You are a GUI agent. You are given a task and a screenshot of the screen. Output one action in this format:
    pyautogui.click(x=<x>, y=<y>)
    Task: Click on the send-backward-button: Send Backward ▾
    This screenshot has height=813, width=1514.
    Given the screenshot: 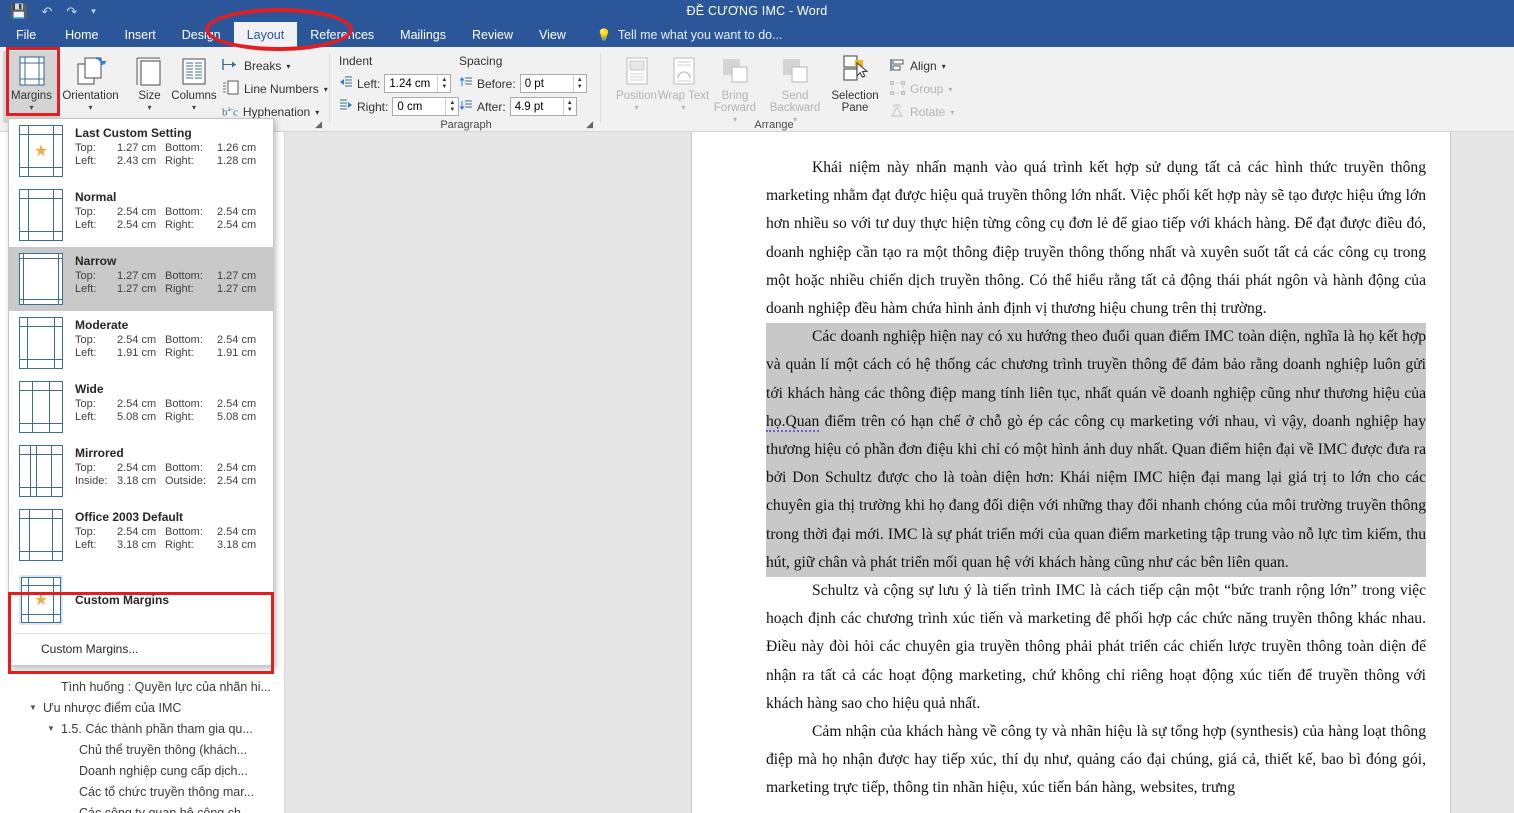 What is the action you would take?
    pyautogui.click(x=795, y=87)
    